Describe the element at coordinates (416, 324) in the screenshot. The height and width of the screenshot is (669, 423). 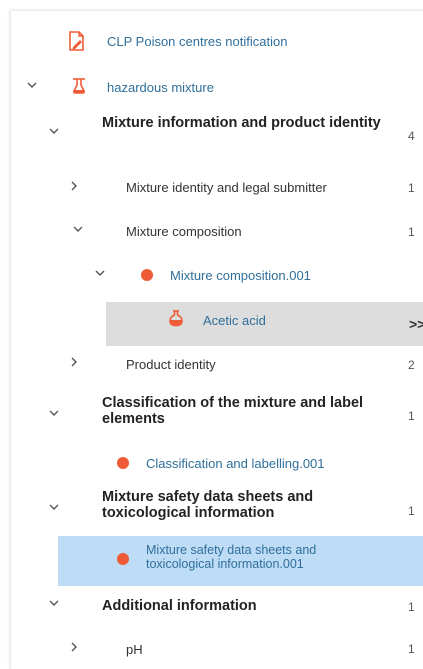
I see `expand-panel-icon: >>` at that location.